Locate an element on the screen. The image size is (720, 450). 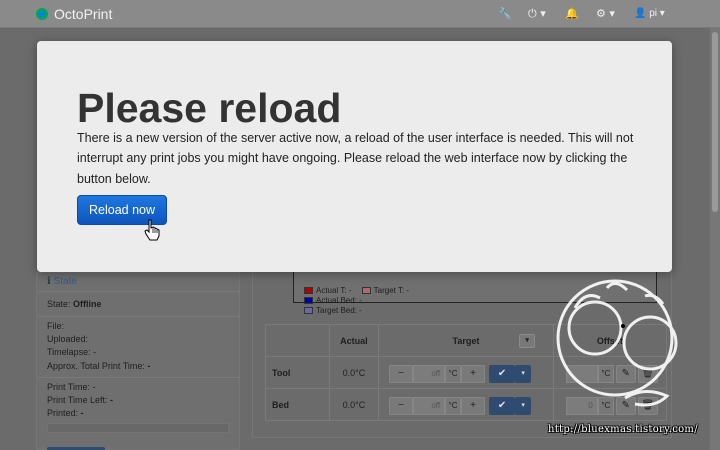
user-icon: 👤 is located at coordinates (640, 13).